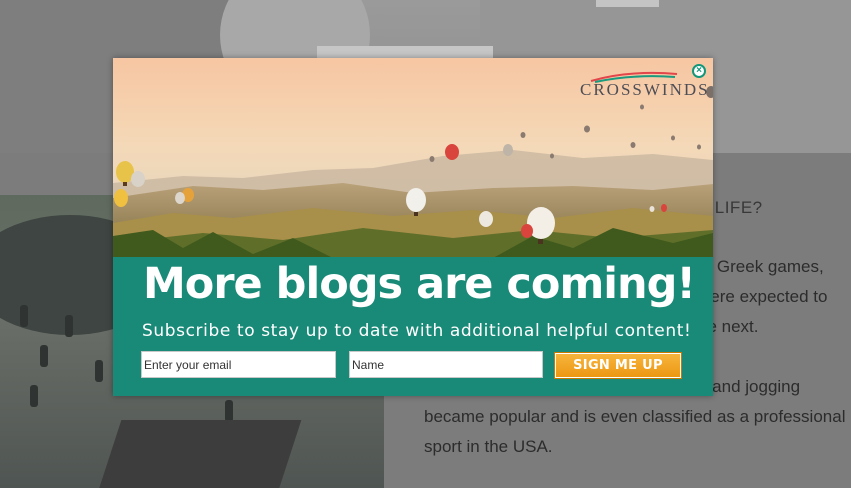  I want to click on paragraph-line: sport in the USA., so click(488, 446).